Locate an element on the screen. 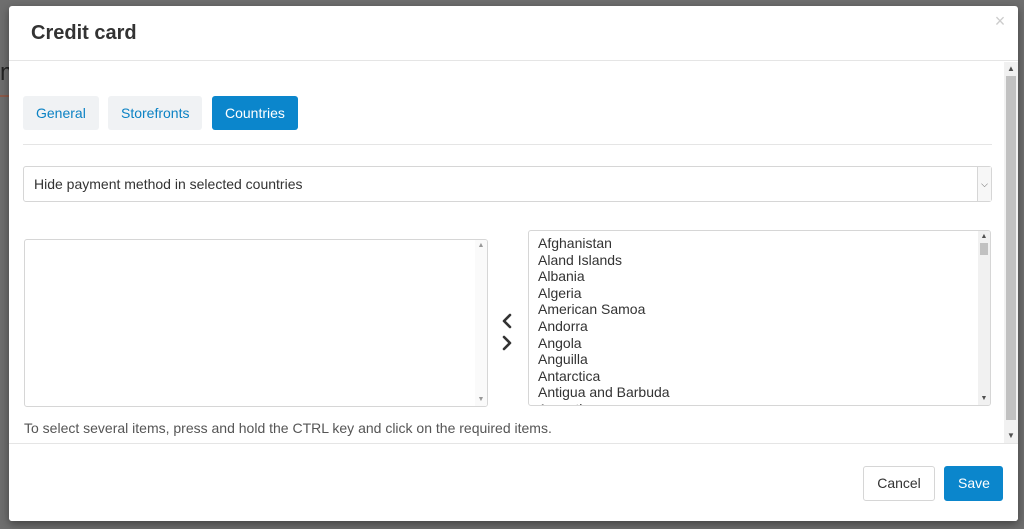 Image resolution: width=1024 pixels, height=529 pixels. country-option: Anguilla is located at coordinates (604, 359).